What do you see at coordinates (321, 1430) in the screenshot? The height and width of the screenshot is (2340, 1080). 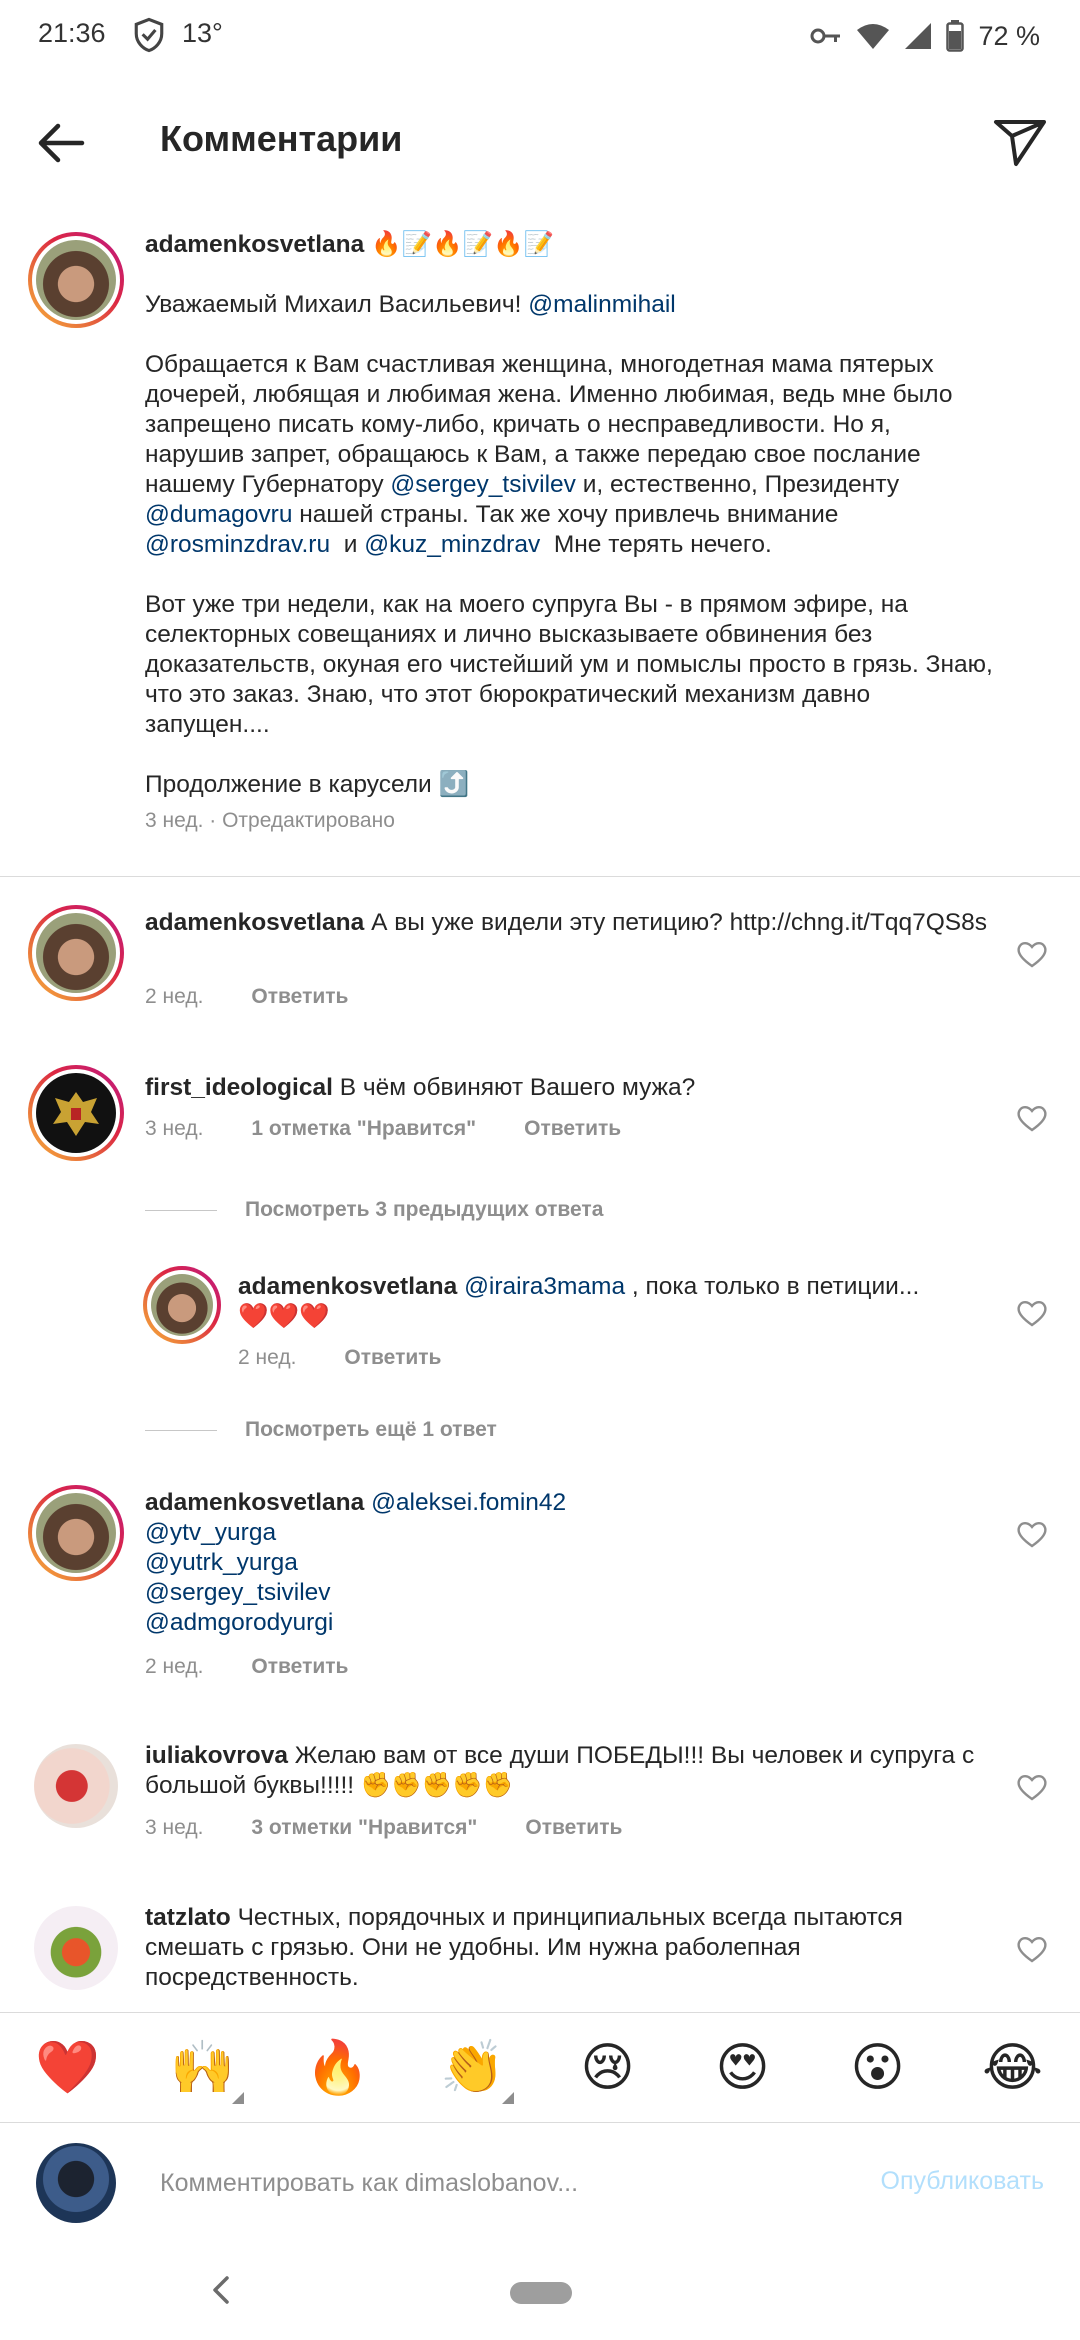 I see `view-more-replies: Посмотреть ещё 1 ответ` at bounding box center [321, 1430].